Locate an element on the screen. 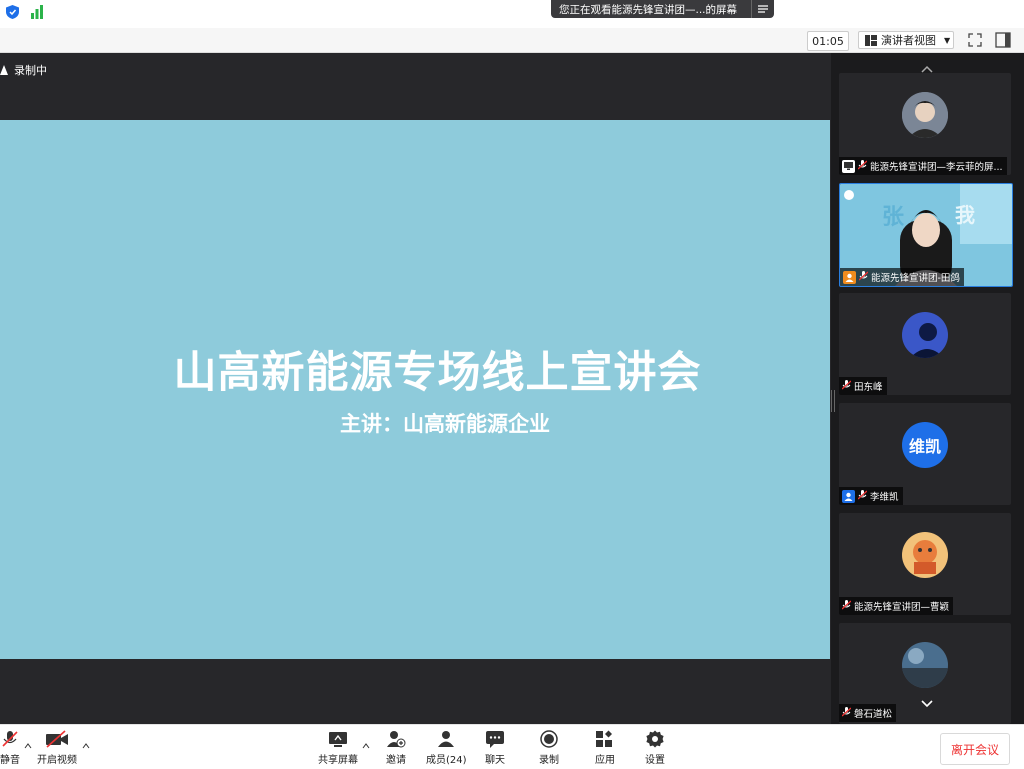 This screenshot has width=1024, height=769. participant-tile-active: 张 我 能源先锋宣讲团-田鸽 is located at coordinates (926, 235).